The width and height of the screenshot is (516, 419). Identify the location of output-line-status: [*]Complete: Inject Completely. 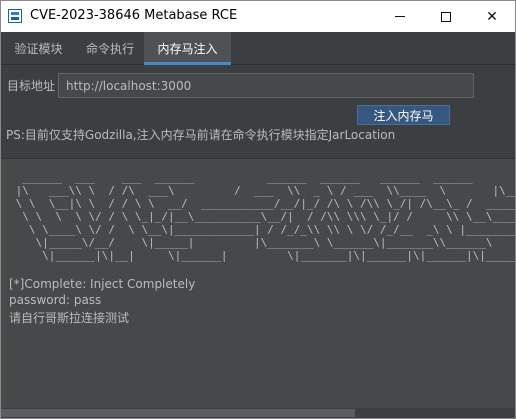
(102, 284).